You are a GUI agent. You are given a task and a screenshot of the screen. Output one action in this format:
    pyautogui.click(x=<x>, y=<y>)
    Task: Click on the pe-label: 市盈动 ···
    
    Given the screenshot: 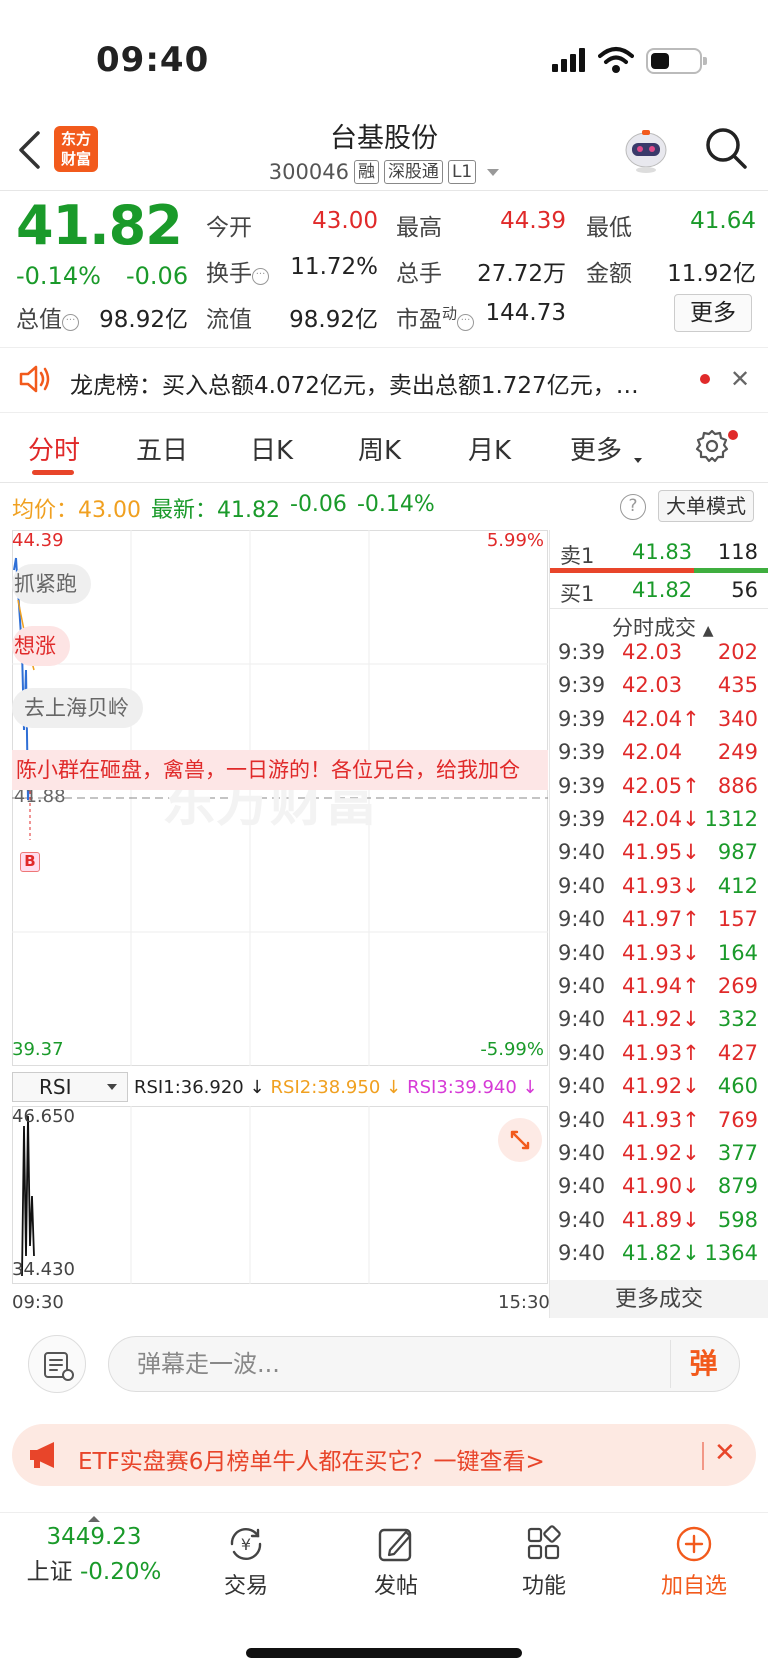 What is the action you would take?
    pyautogui.click(x=435, y=317)
    